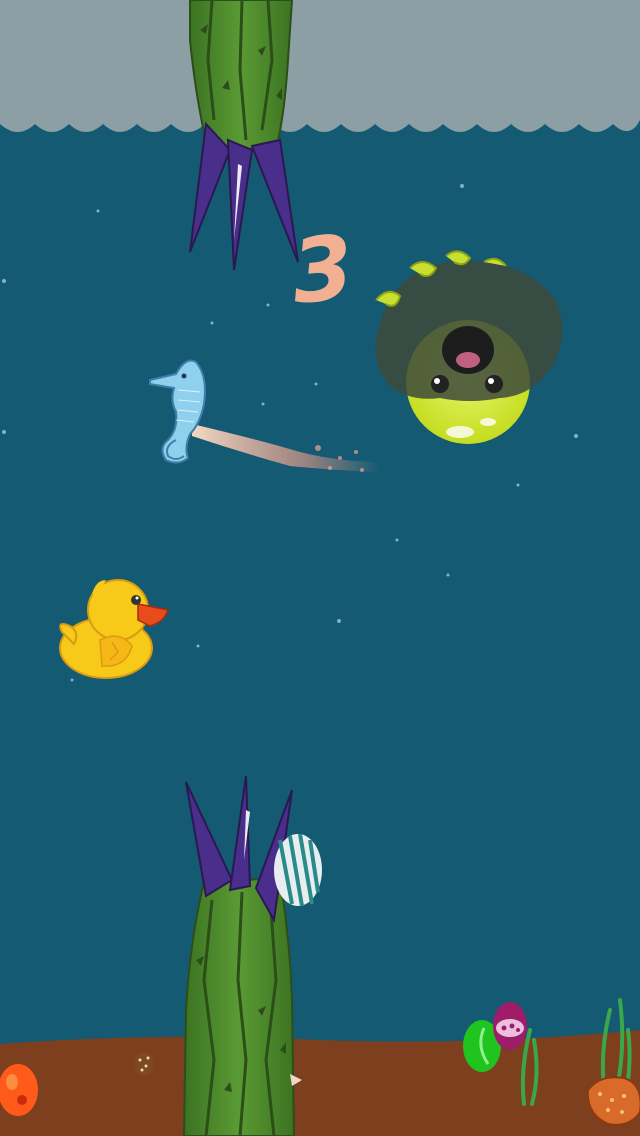  I want to click on sky-band, so click(320, 66).